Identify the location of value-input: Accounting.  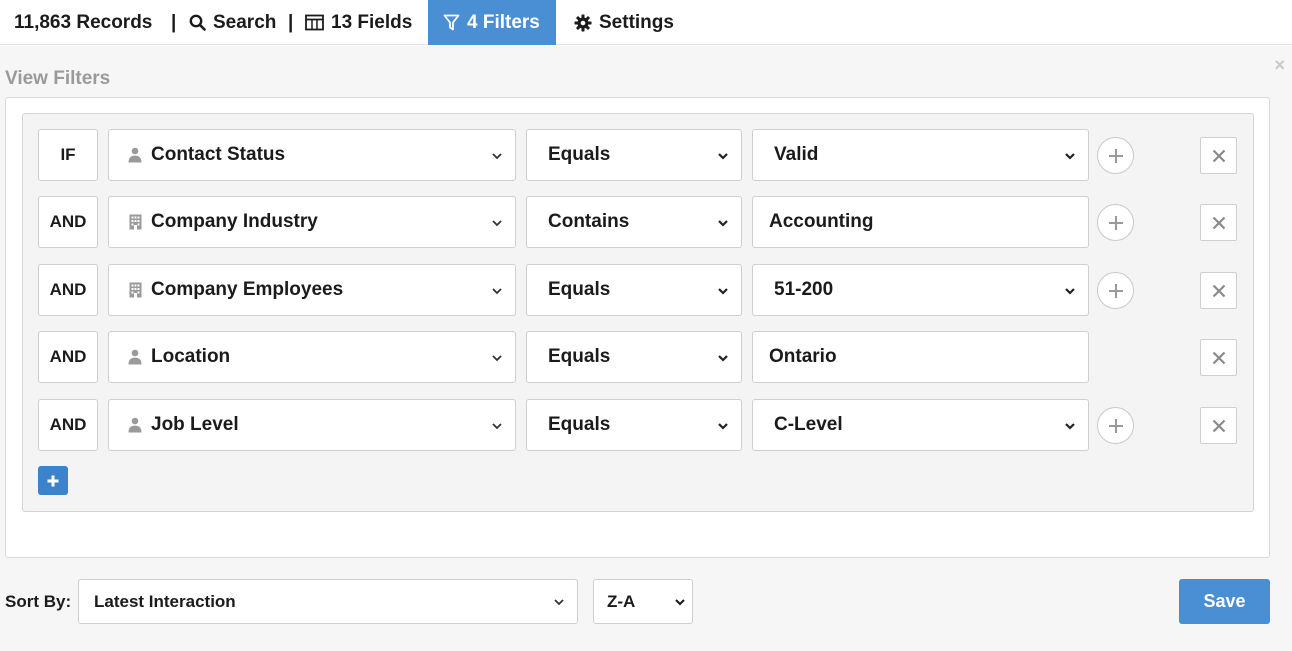
(920, 222).